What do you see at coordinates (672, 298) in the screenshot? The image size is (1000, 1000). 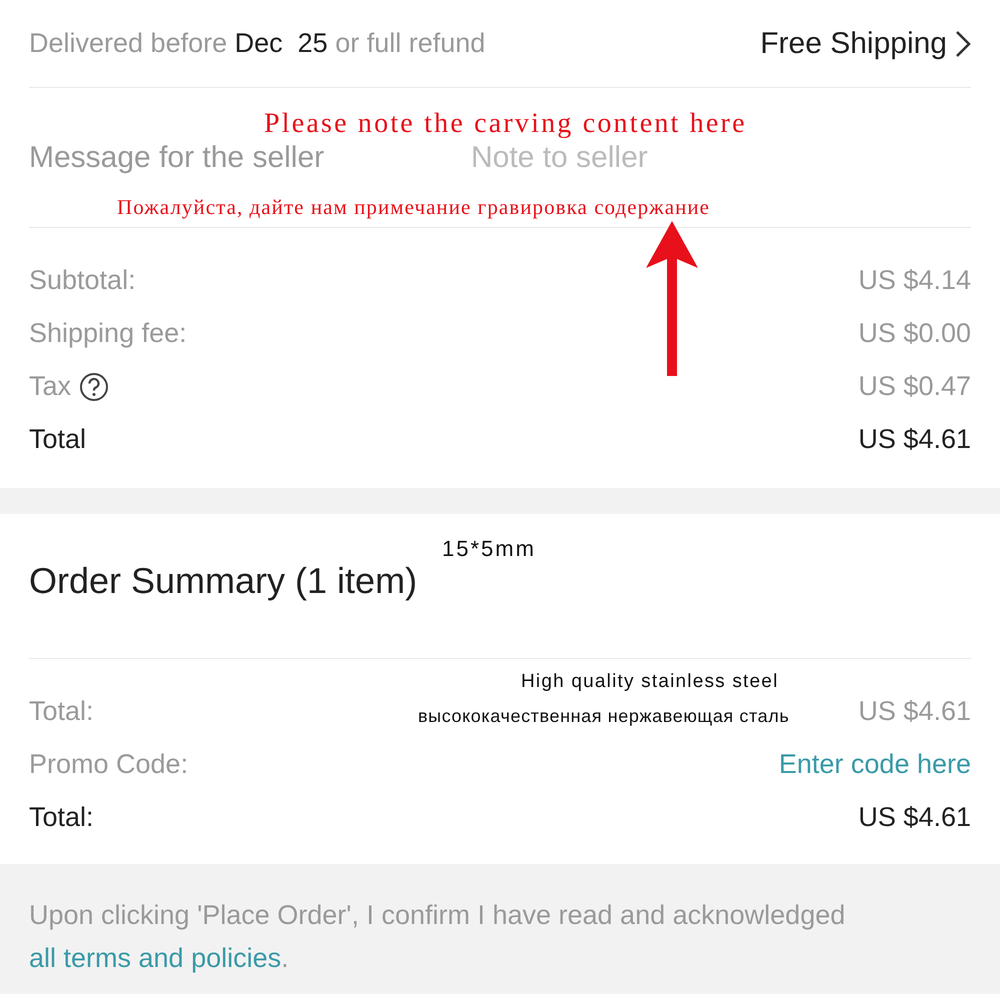 I see `arrow-icon` at bounding box center [672, 298].